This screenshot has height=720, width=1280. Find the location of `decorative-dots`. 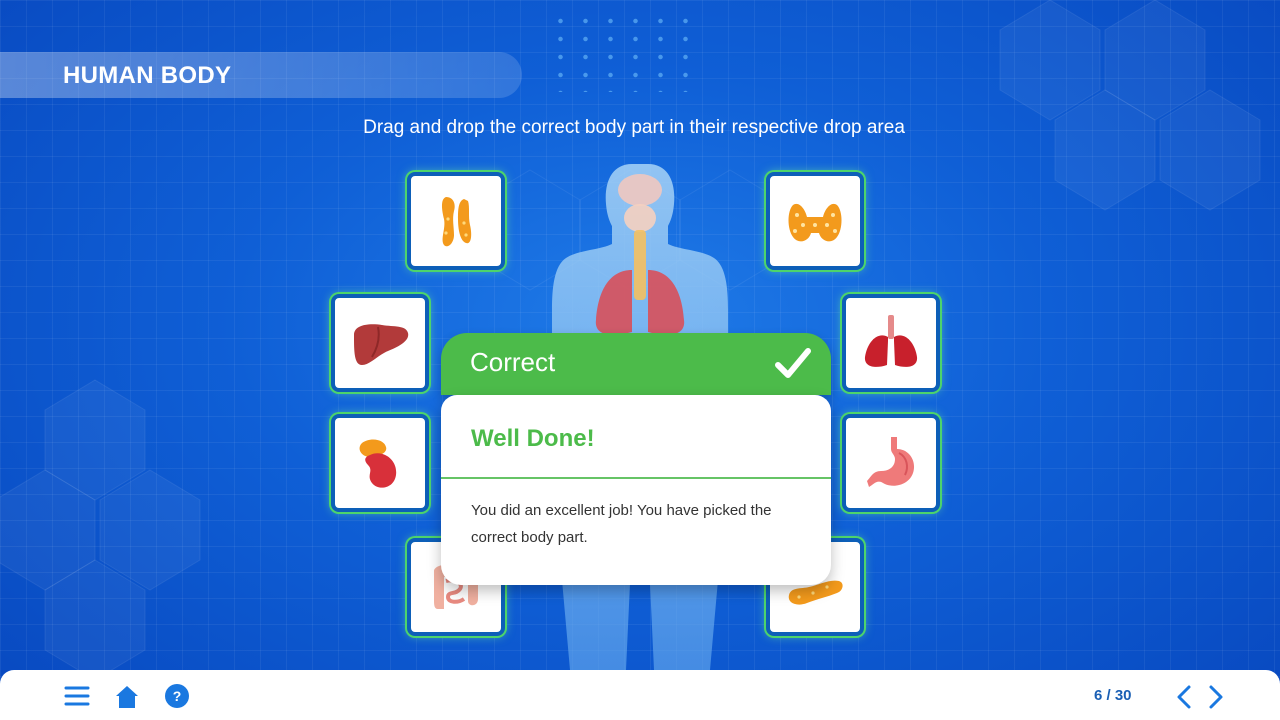

decorative-dots is located at coordinates (628, 52).